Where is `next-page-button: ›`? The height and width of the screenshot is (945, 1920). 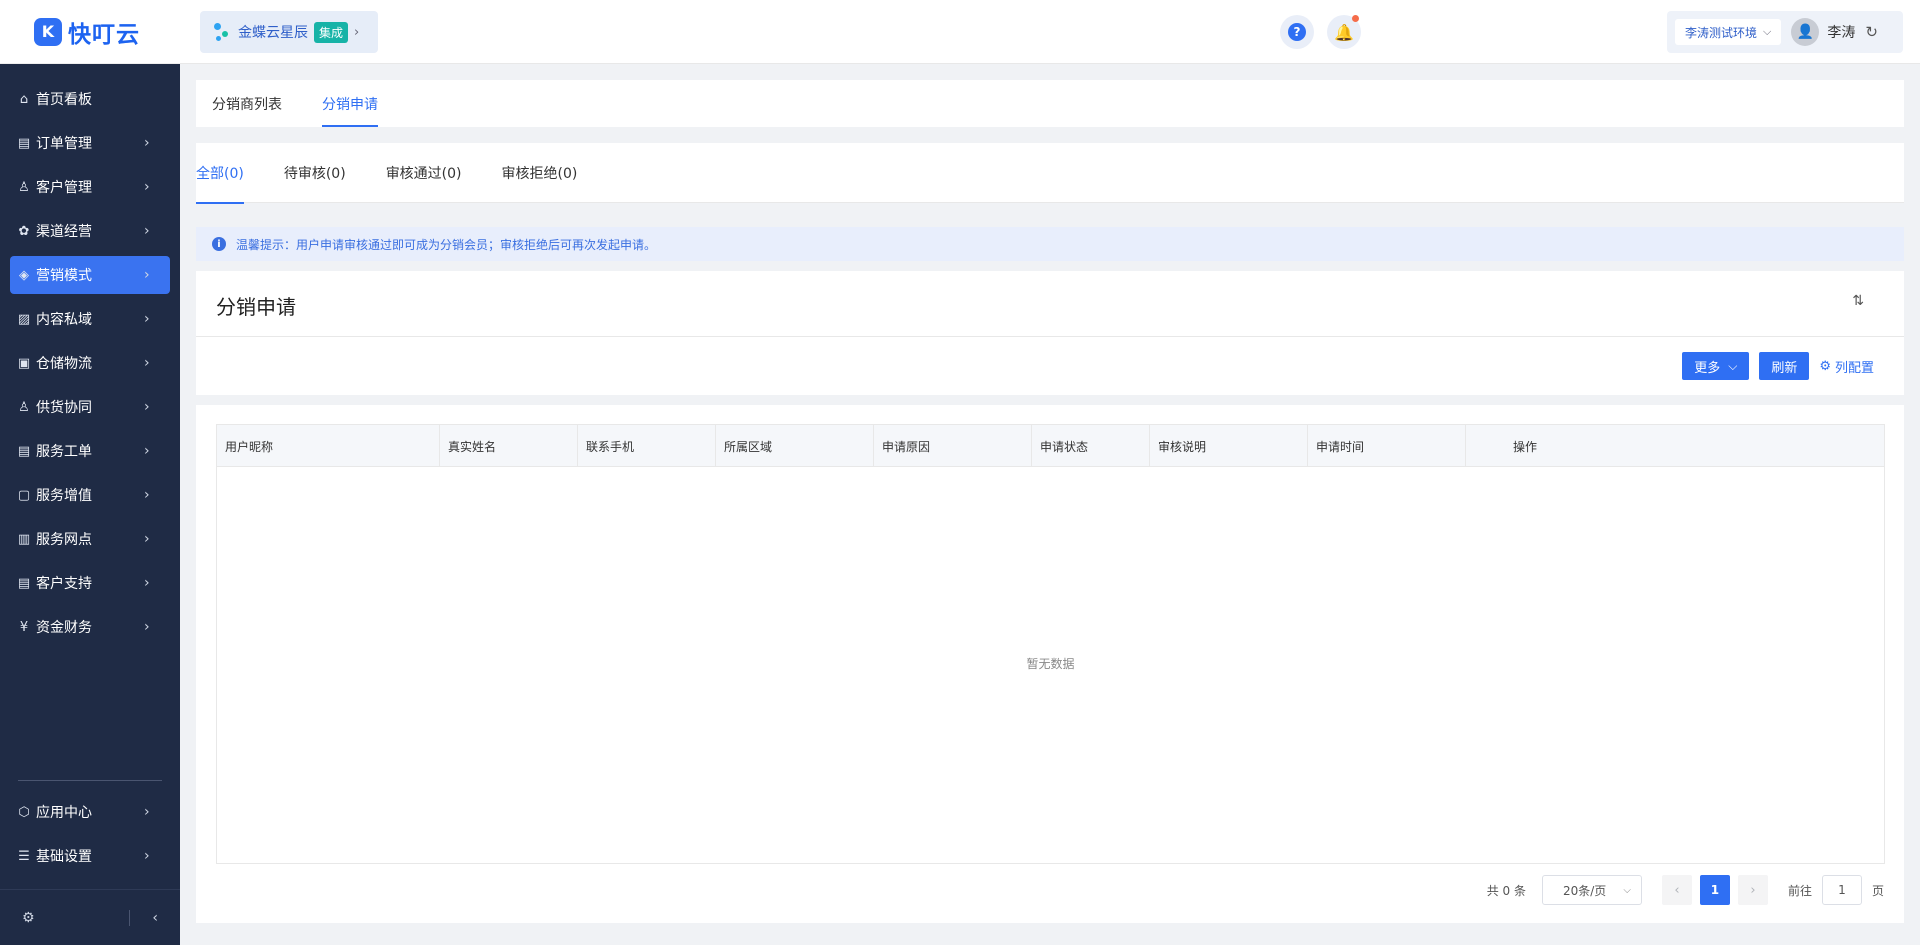
next-page-button: › is located at coordinates (1752, 890).